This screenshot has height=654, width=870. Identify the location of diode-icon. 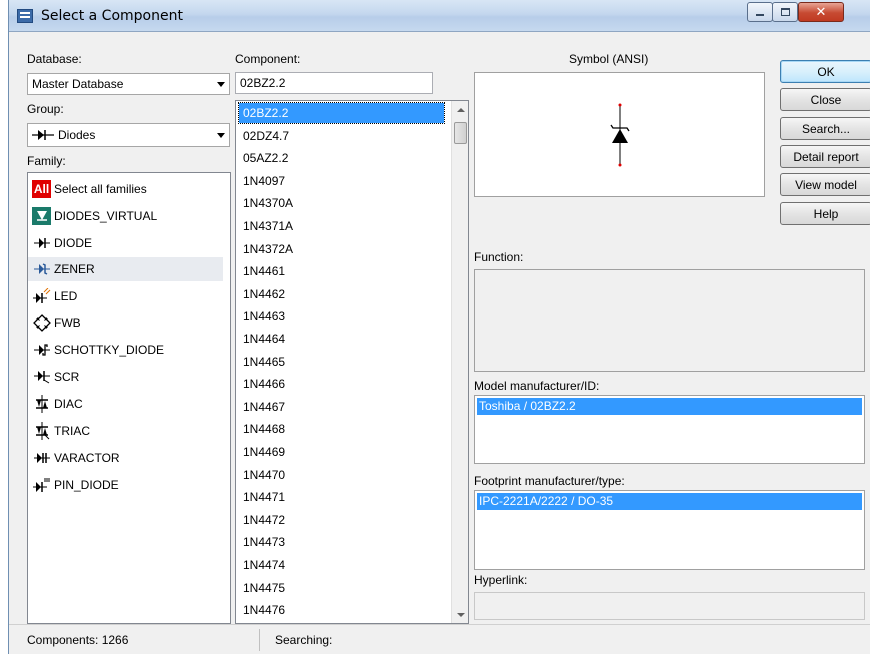
(41, 243).